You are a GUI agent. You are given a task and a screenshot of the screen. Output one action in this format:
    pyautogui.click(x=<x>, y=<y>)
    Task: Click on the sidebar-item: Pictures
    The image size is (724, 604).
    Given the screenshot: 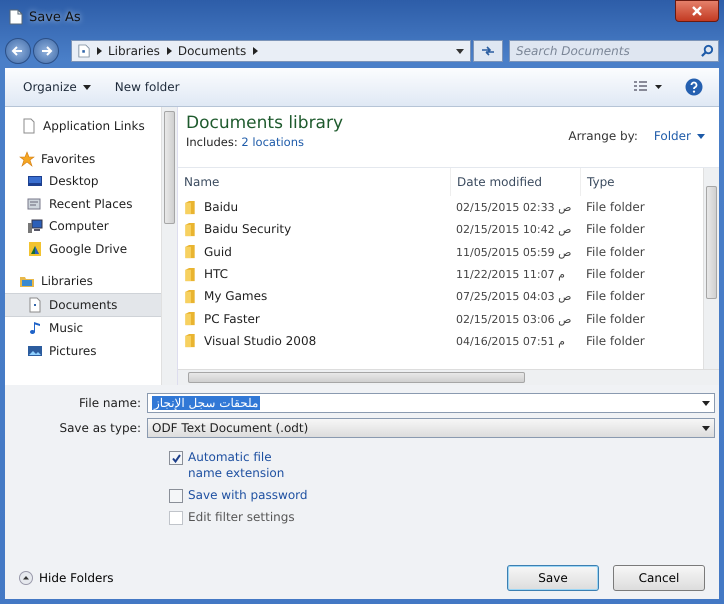 What is the action you would take?
    pyautogui.click(x=83, y=351)
    